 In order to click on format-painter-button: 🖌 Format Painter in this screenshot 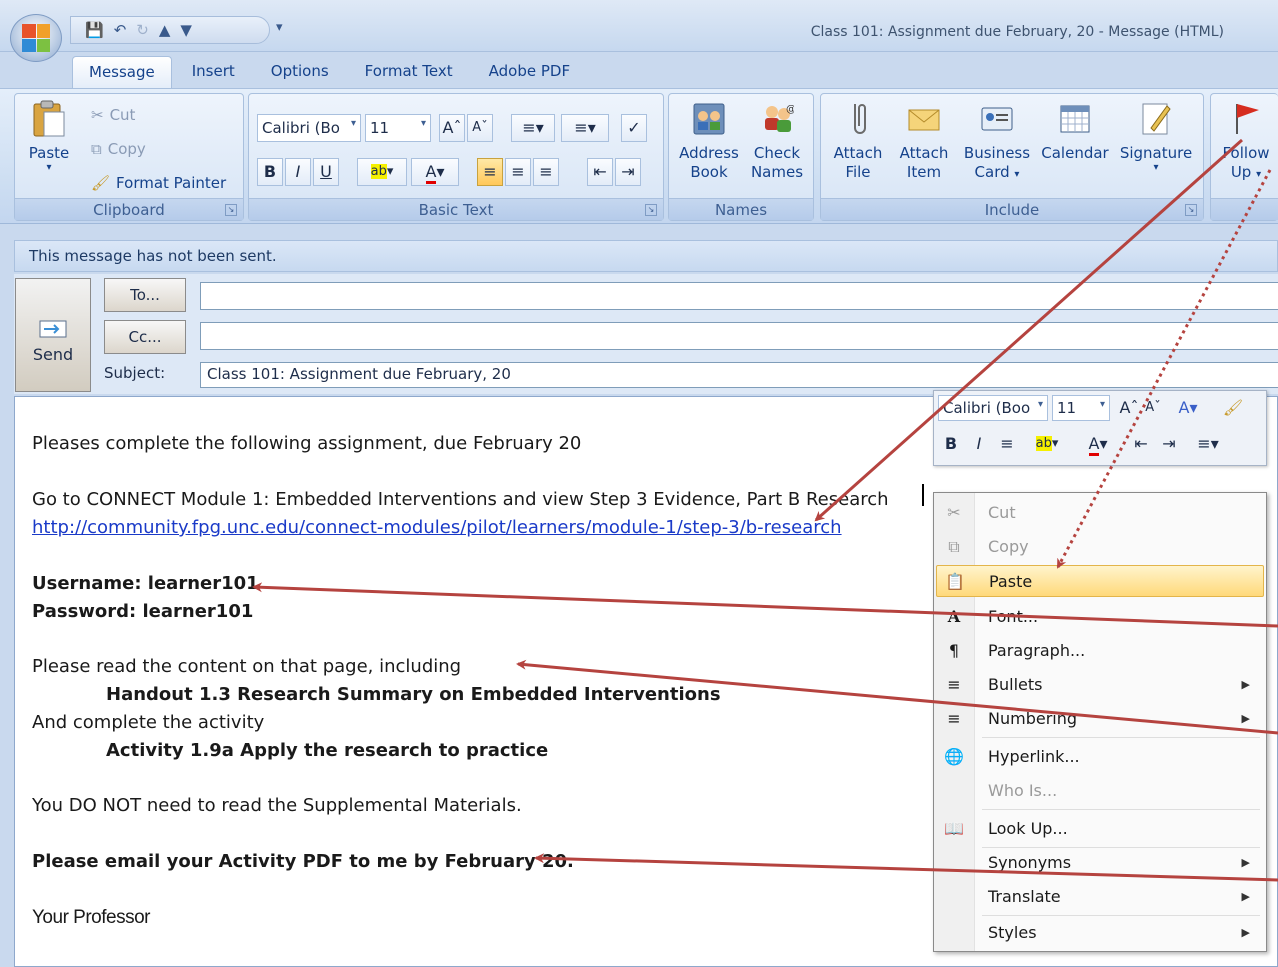, I will do `click(158, 183)`.